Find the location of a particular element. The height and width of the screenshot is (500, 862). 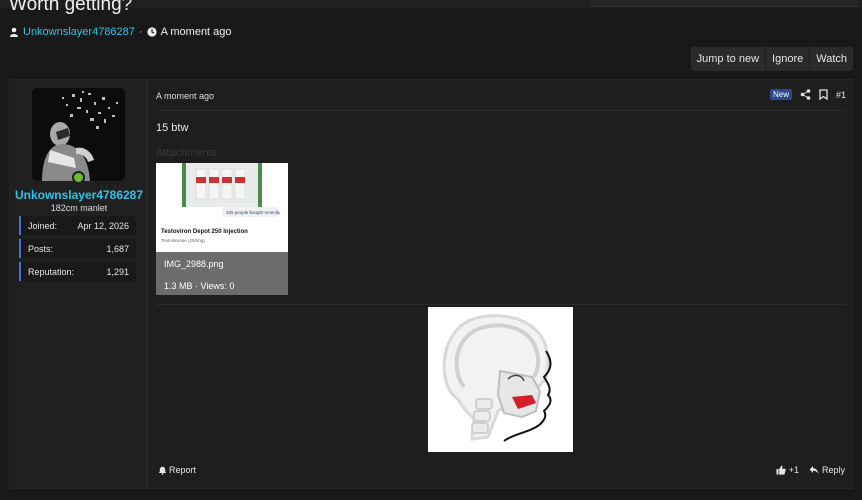

thread-action-buttons: Jump to new Ignore Watch is located at coordinates (771, 59).